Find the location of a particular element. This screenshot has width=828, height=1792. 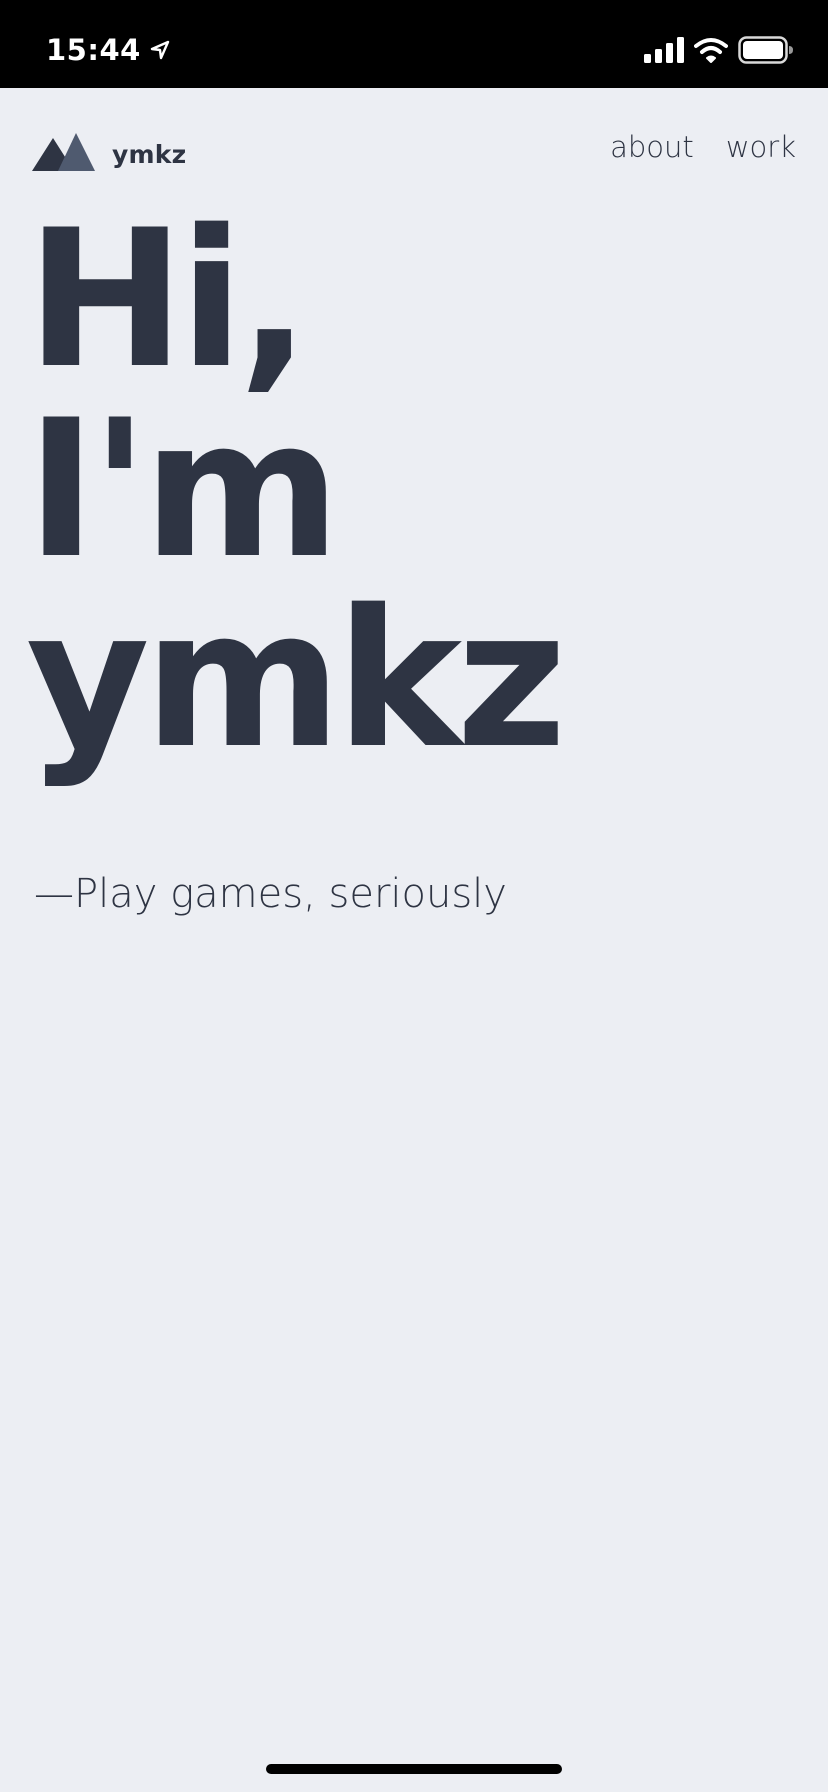

hero-line-name: ymkz is located at coordinates (296, 679).